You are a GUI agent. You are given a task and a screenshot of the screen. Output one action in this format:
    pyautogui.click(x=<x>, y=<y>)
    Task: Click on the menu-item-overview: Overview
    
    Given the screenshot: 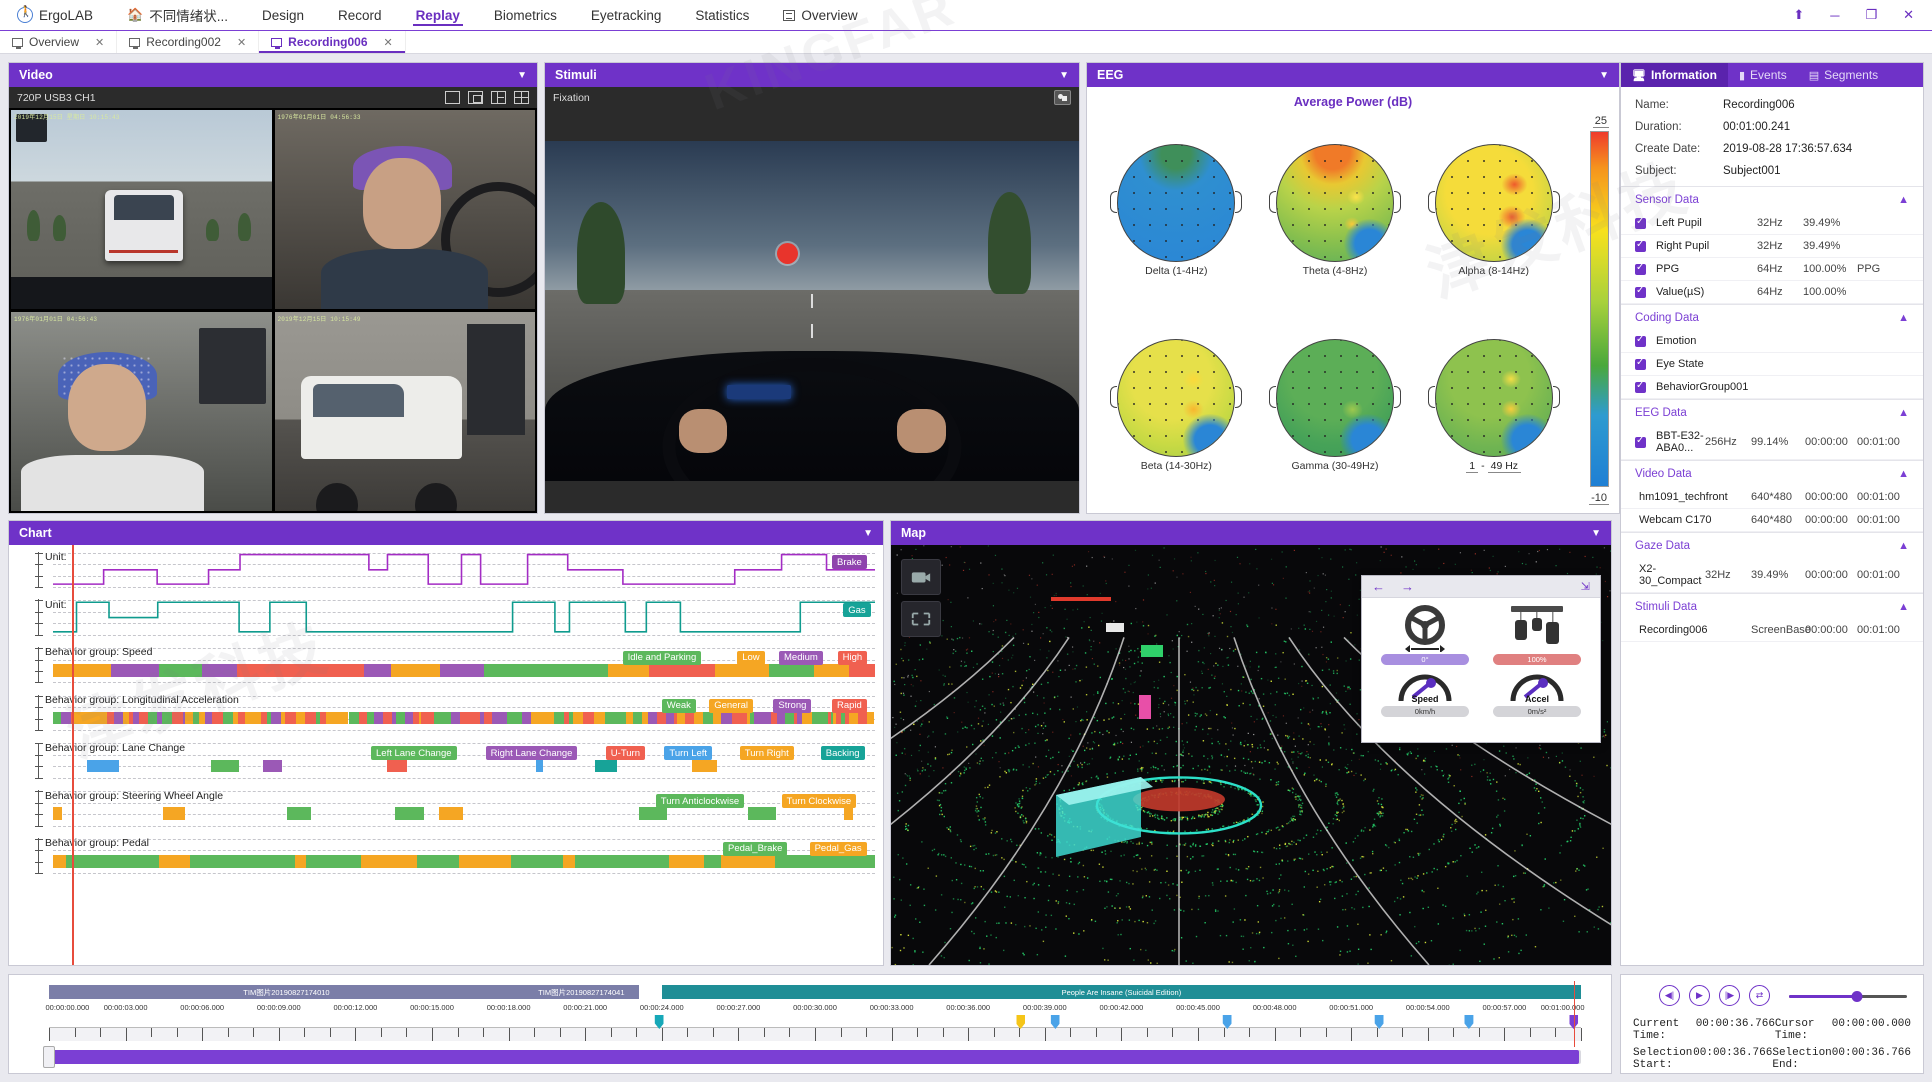 What is the action you would take?
    pyautogui.click(x=820, y=15)
    